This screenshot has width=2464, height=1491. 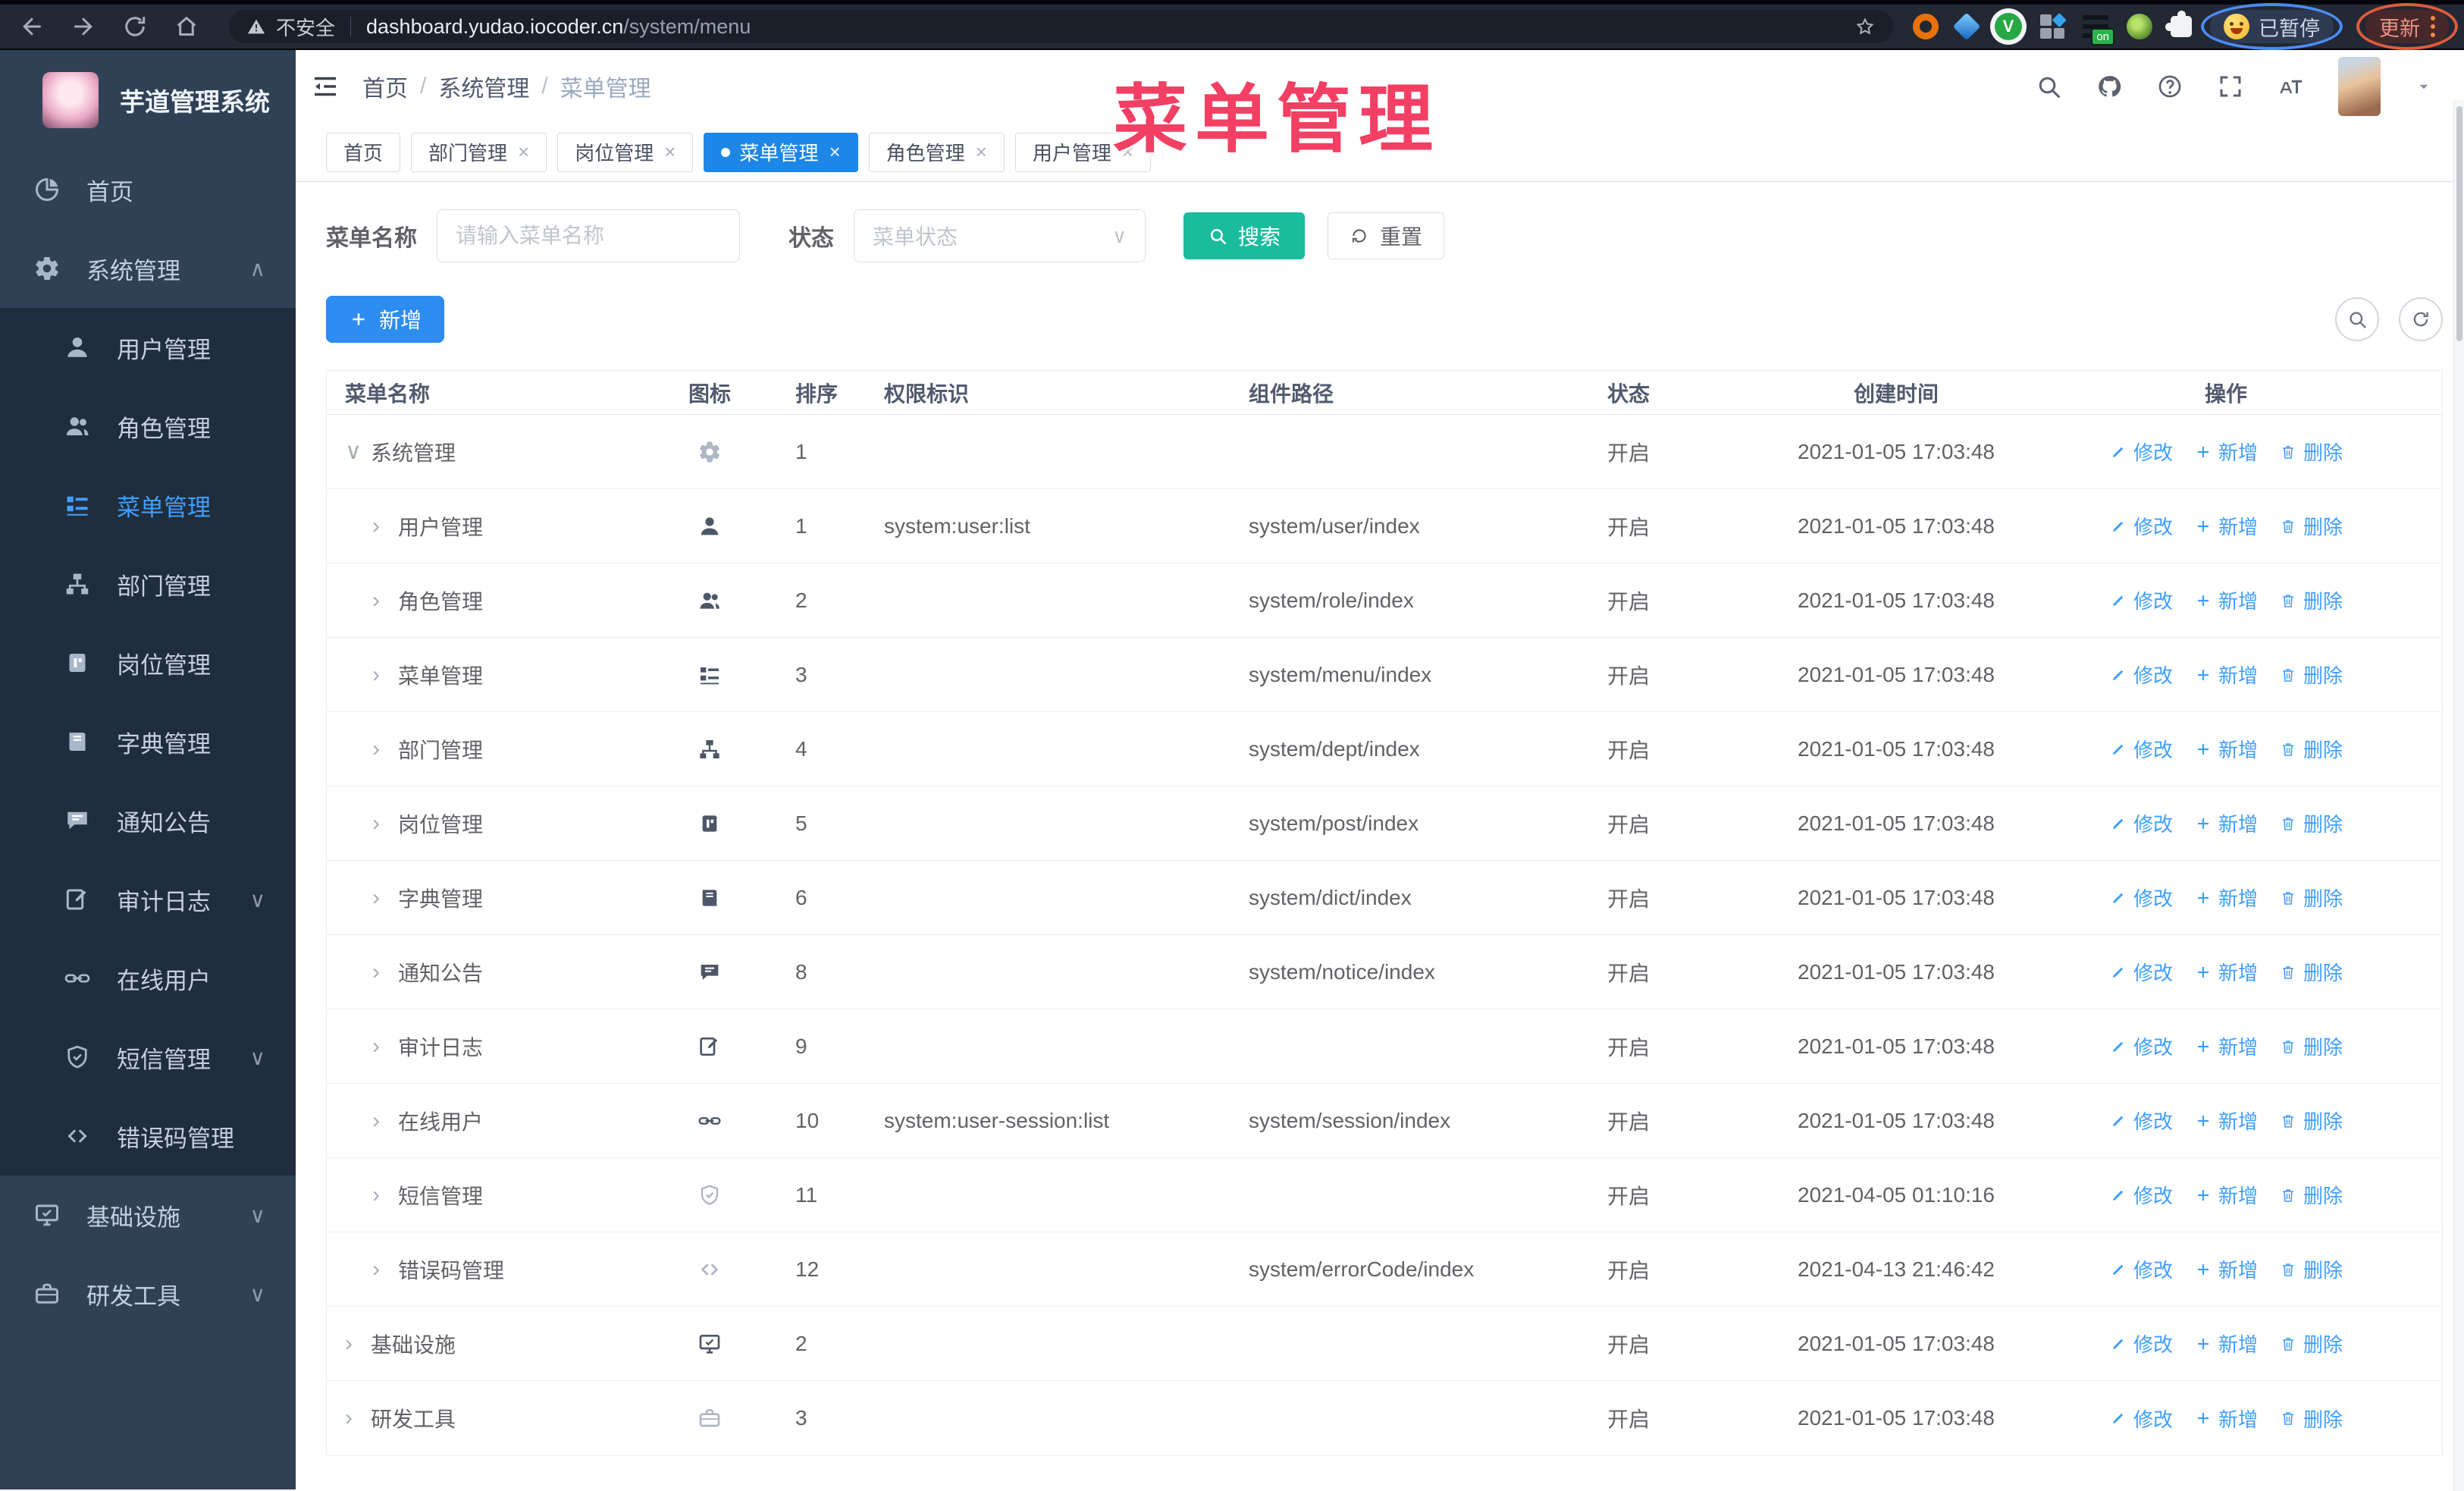 What do you see at coordinates (2407, 26) in the screenshot?
I see `chrome-update-button: 更新` at bounding box center [2407, 26].